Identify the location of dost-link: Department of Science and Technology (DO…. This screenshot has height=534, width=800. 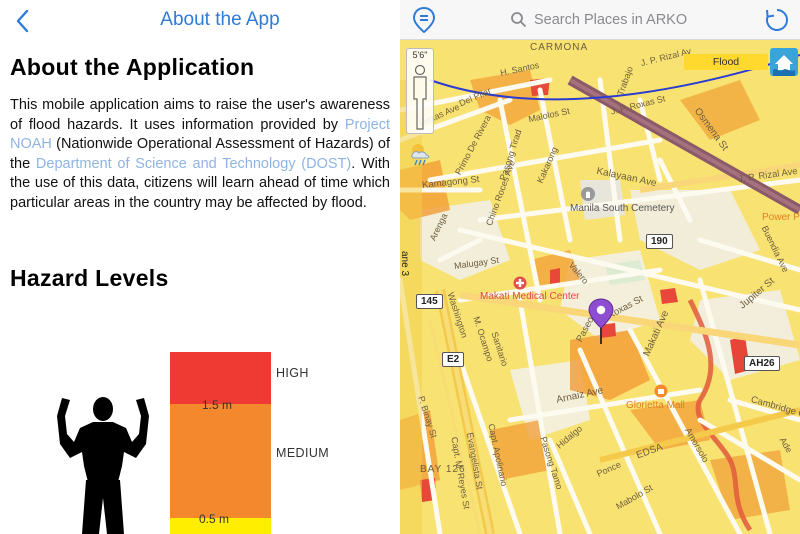
(193, 164).